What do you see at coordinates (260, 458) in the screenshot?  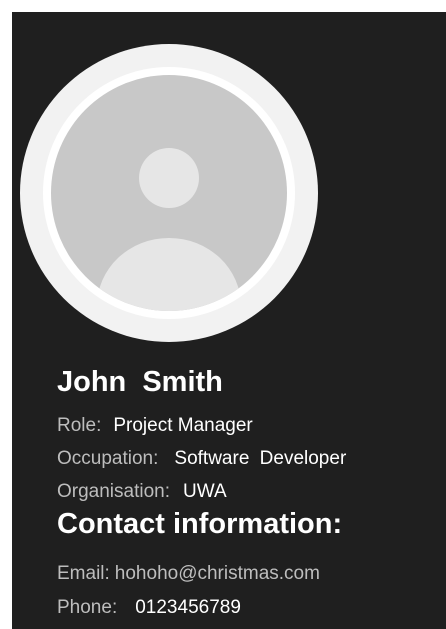 I see `occupation-value: Software Developer` at bounding box center [260, 458].